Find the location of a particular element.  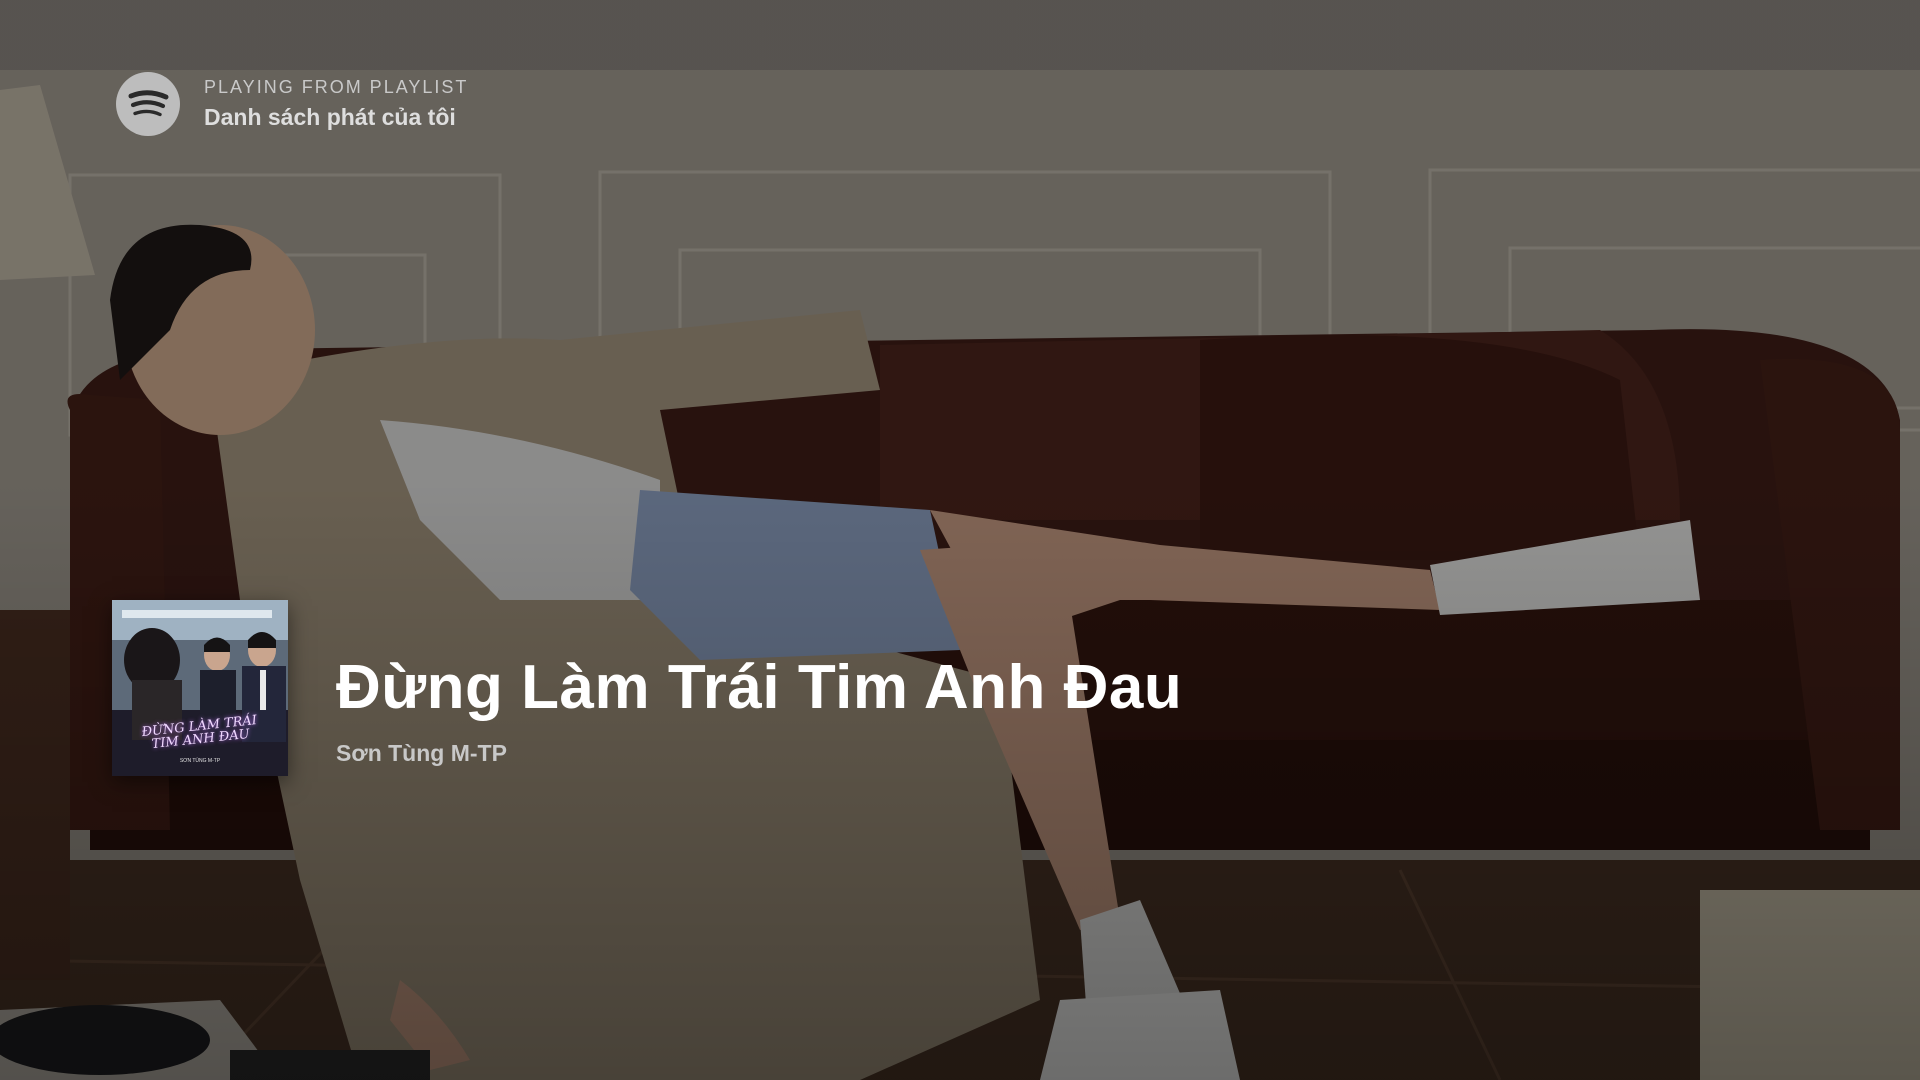

album-cover: ĐỪNG LÀM TRÁI TIM ANH ĐAU SƠN TÙNG M-TP is located at coordinates (200, 688).